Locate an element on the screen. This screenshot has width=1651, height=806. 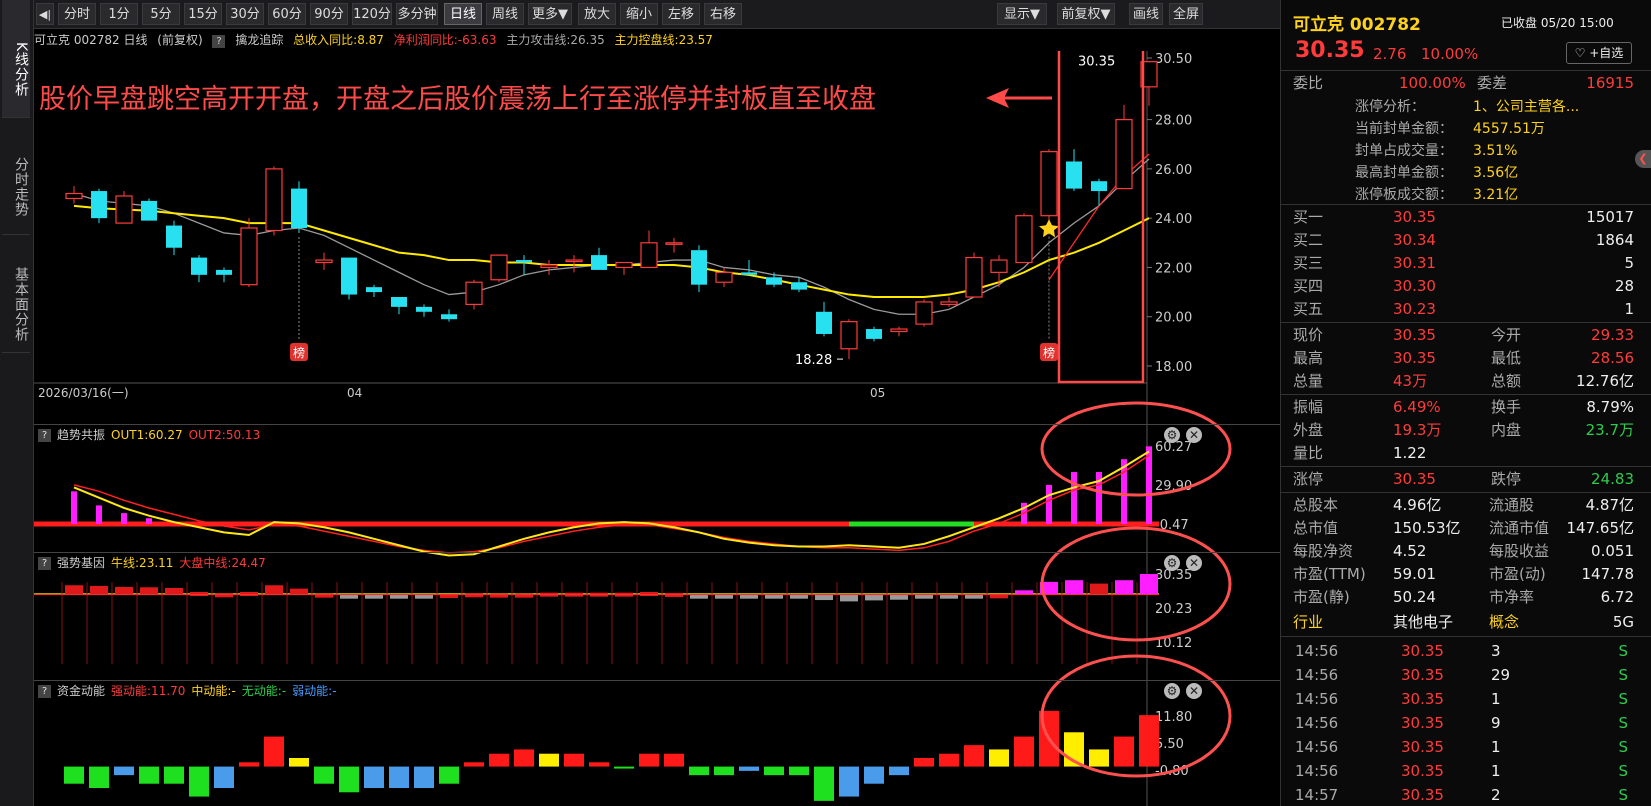
left-tab-1: 分时走势 is located at coordinates (16, 176).